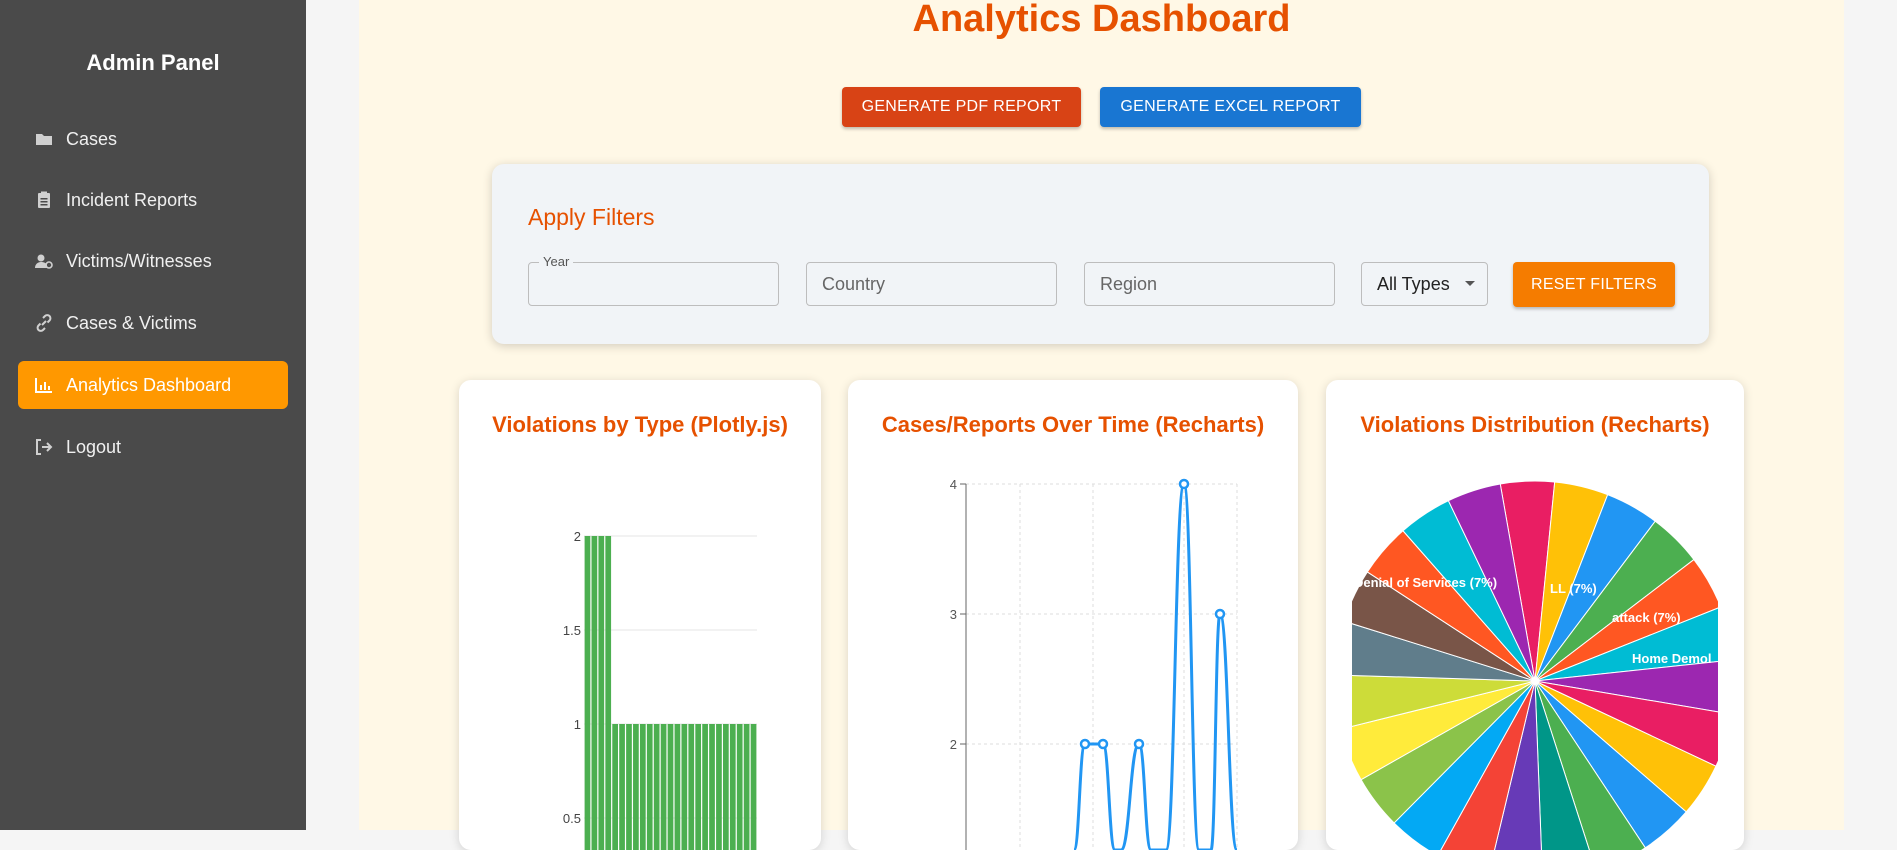  I want to click on country-field: Country, so click(931, 284).